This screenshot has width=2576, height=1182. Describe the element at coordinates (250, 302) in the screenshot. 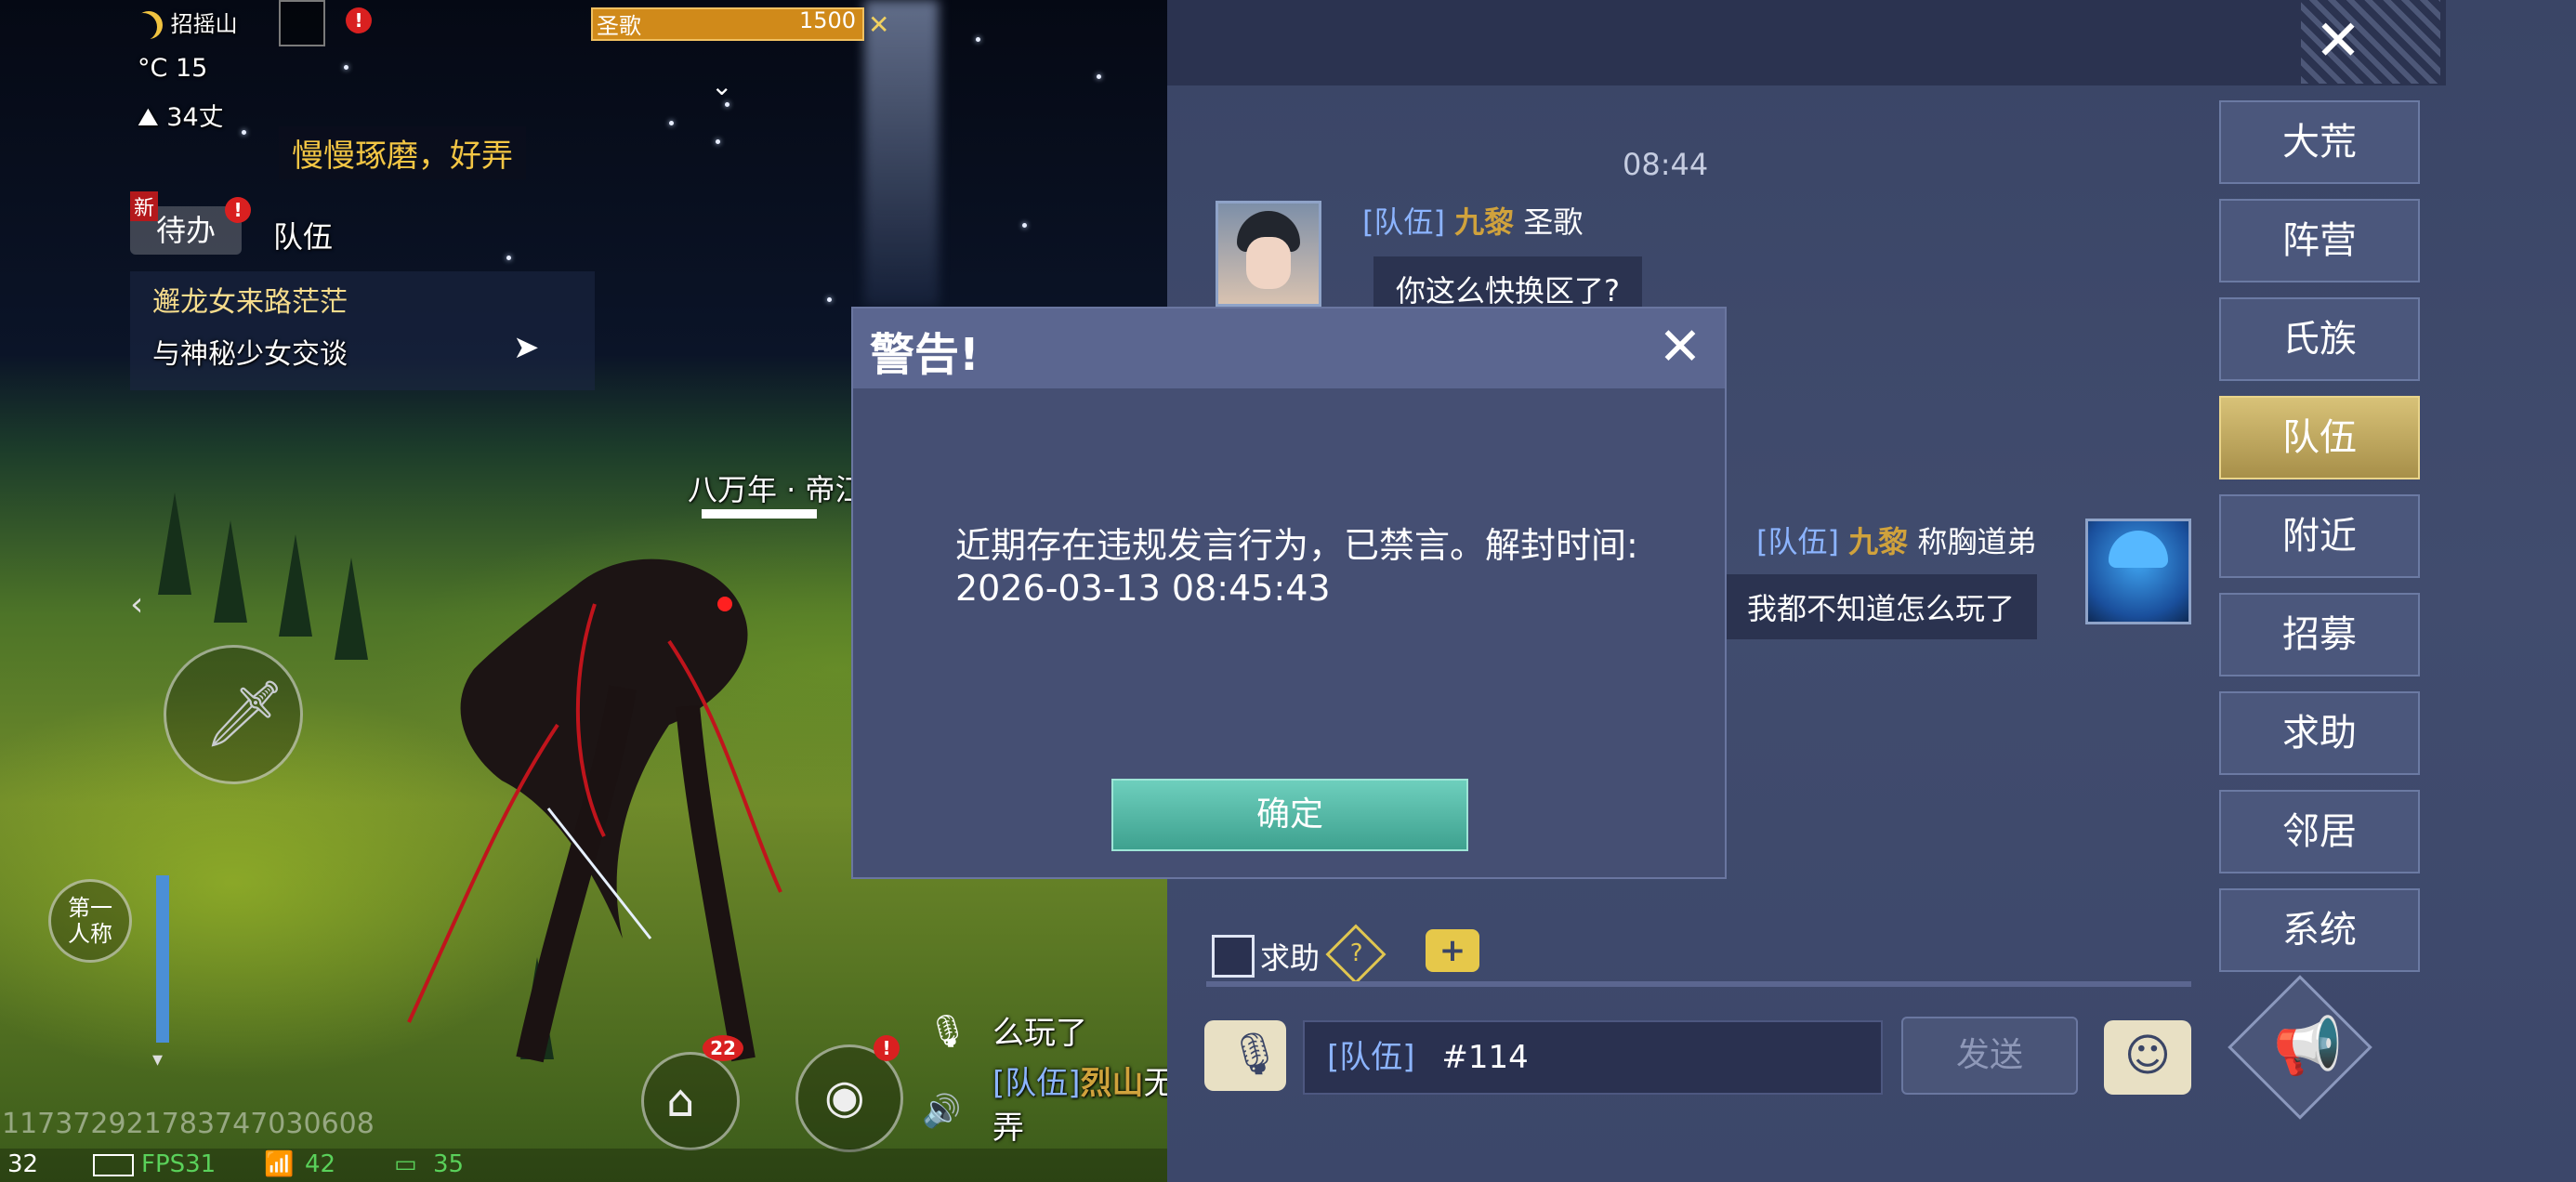

I see `quest-title: 邂龙女来路茫茫` at that location.